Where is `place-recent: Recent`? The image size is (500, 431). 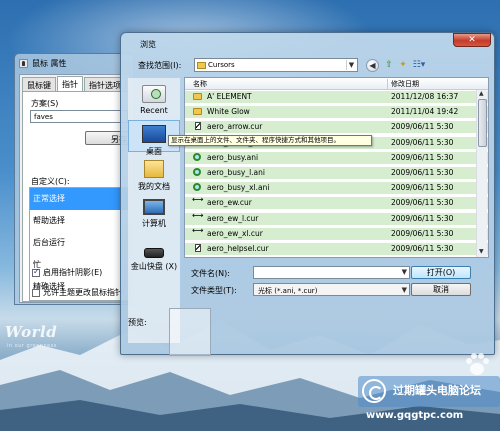
place-recent: Recent is located at coordinates (154, 101).